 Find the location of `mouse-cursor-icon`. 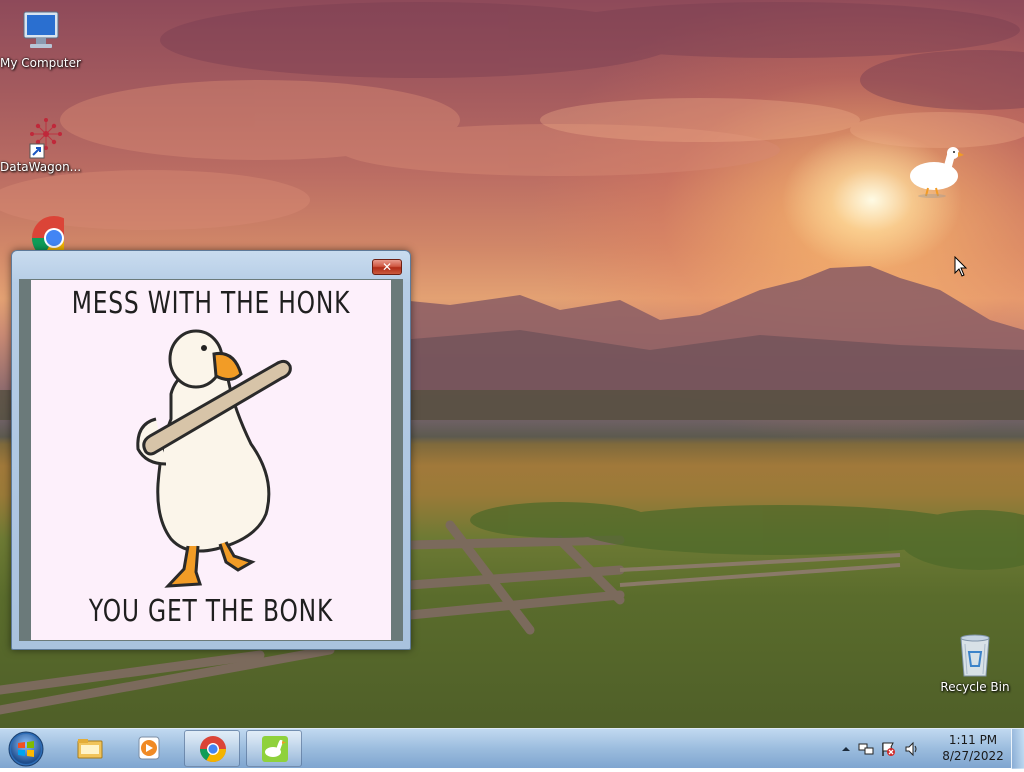

mouse-cursor-icon is located at coordinates (961, 266).